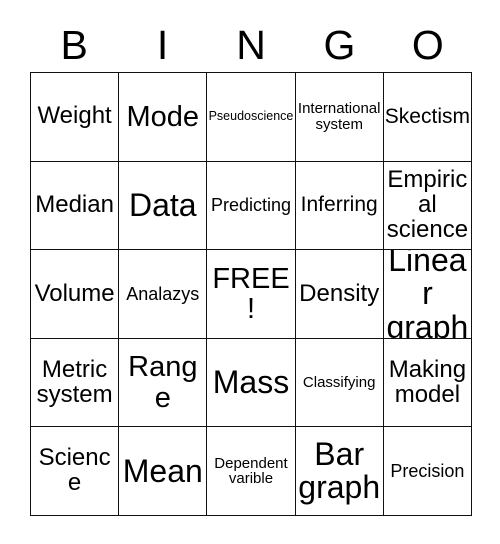  Describe the element at coordinates (427, 44) in the screenshot. I see `header-letter-o: O` at that location.